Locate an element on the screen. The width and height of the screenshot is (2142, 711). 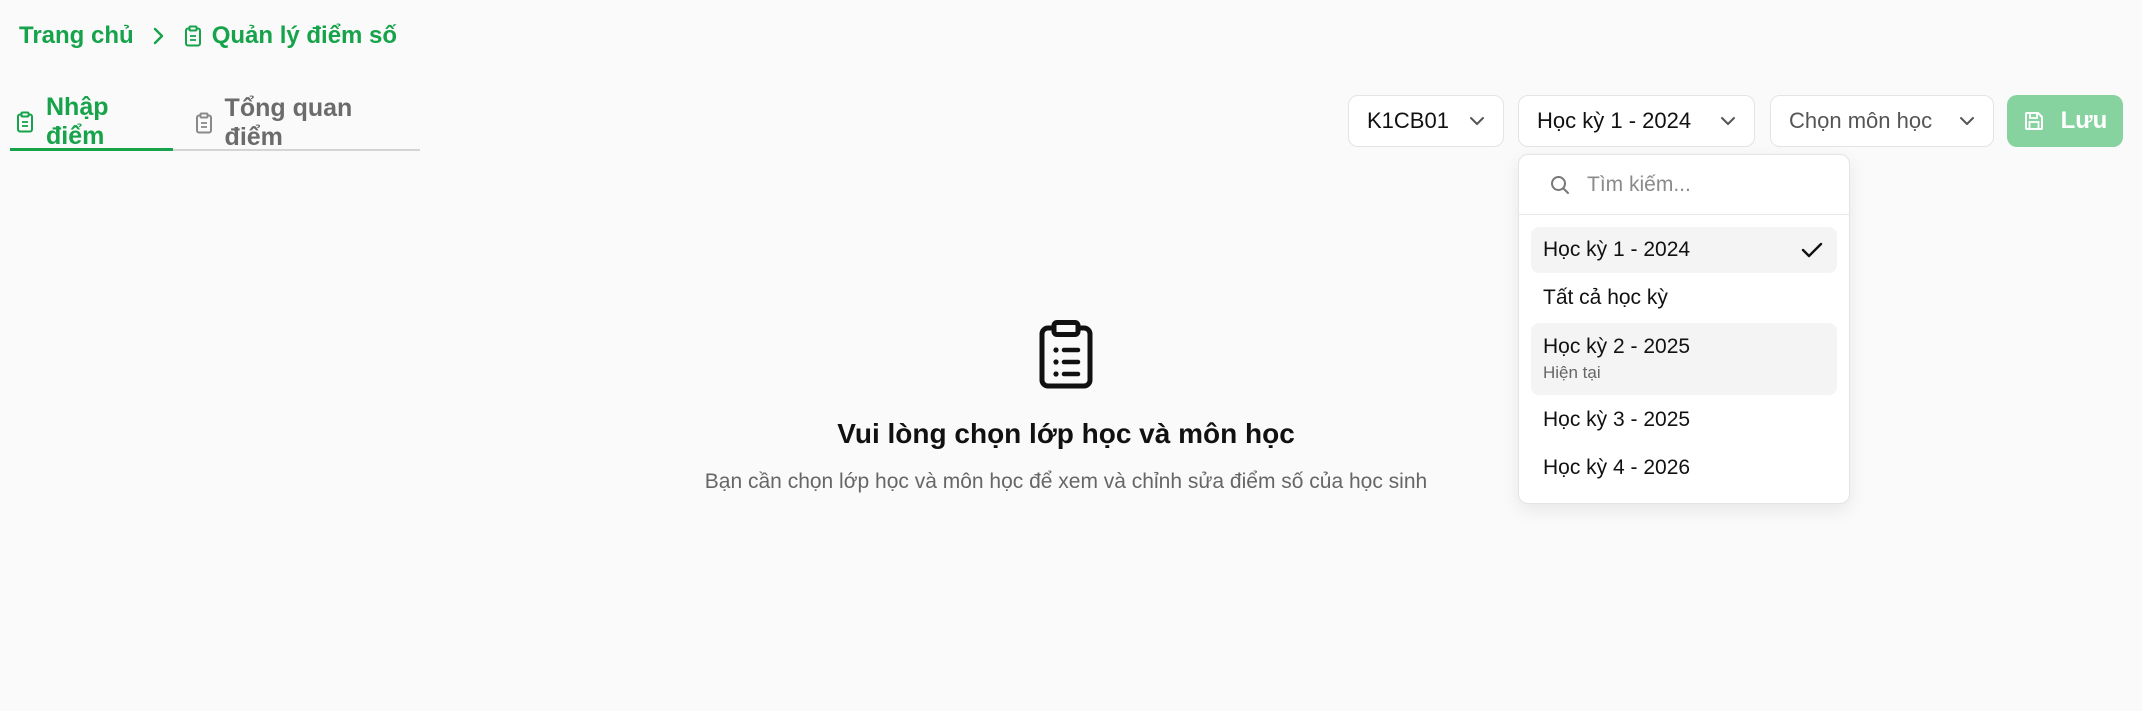
class-select: K1CB01 is located at coordinates (1426, 121).